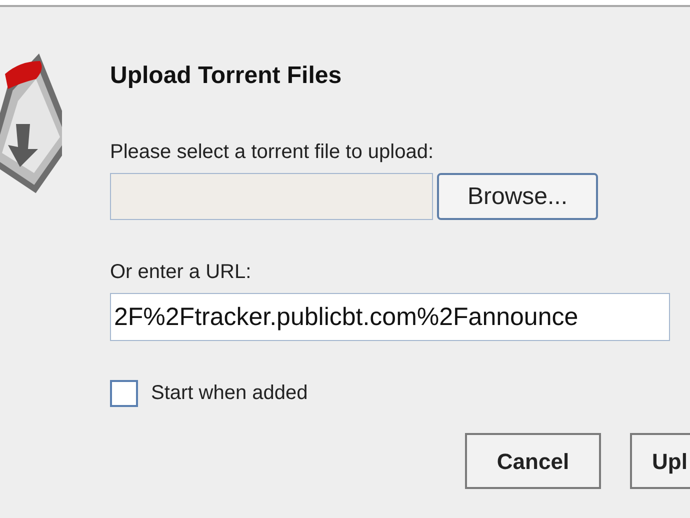 This screenshot has width=690, height=518. What do you see at coordinates (181, 272) in the screenshot?
I see `url-label: Or enter a URL:` at bounding box center [181, 272].